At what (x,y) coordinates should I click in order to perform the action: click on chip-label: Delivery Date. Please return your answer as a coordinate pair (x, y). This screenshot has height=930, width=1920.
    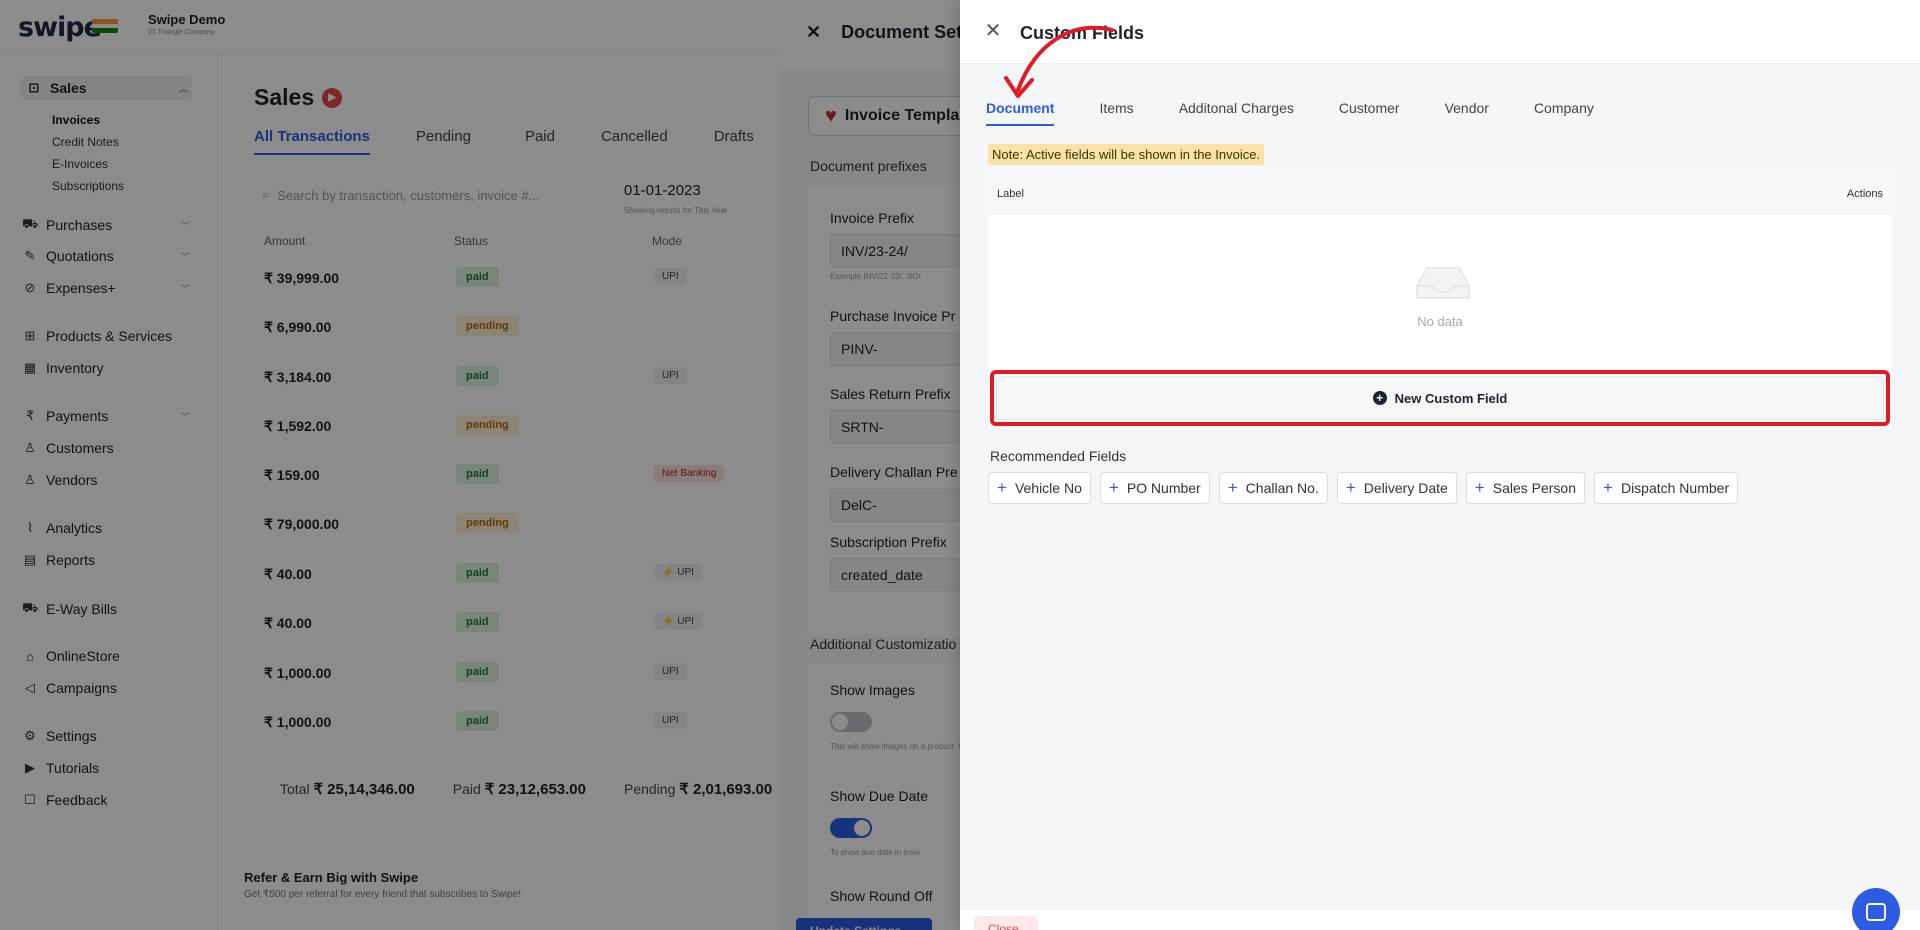
    Looking at the image, I should click on (1405, 488).